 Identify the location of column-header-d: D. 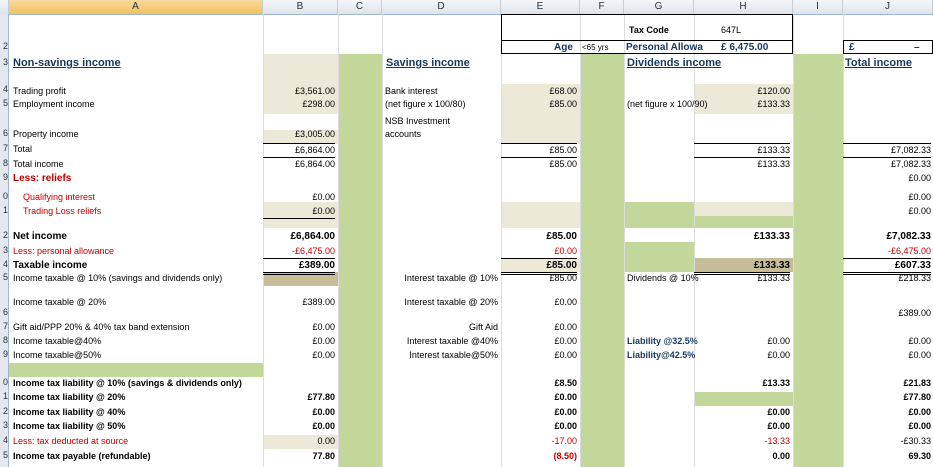
(441, 7).